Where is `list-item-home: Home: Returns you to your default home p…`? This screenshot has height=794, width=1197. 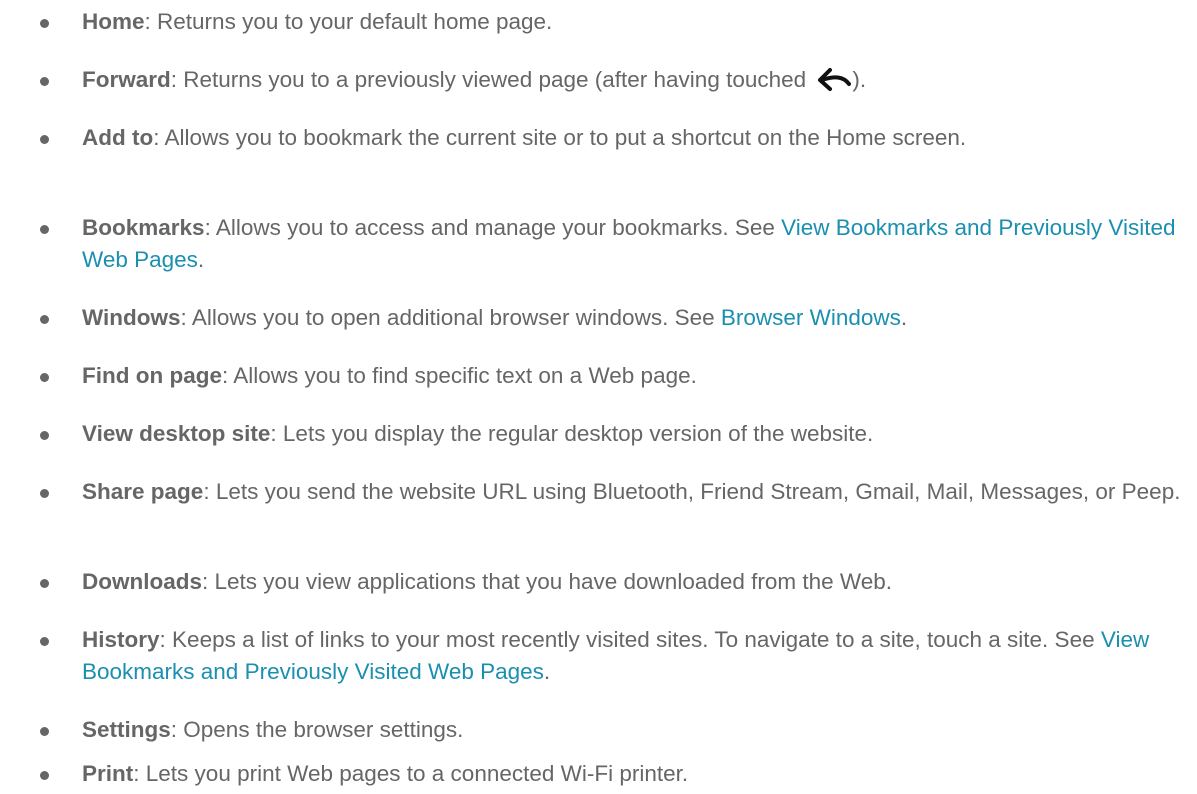
list-item-home: Home: Returns you to your default home p… is located at coordinates (611, 22).